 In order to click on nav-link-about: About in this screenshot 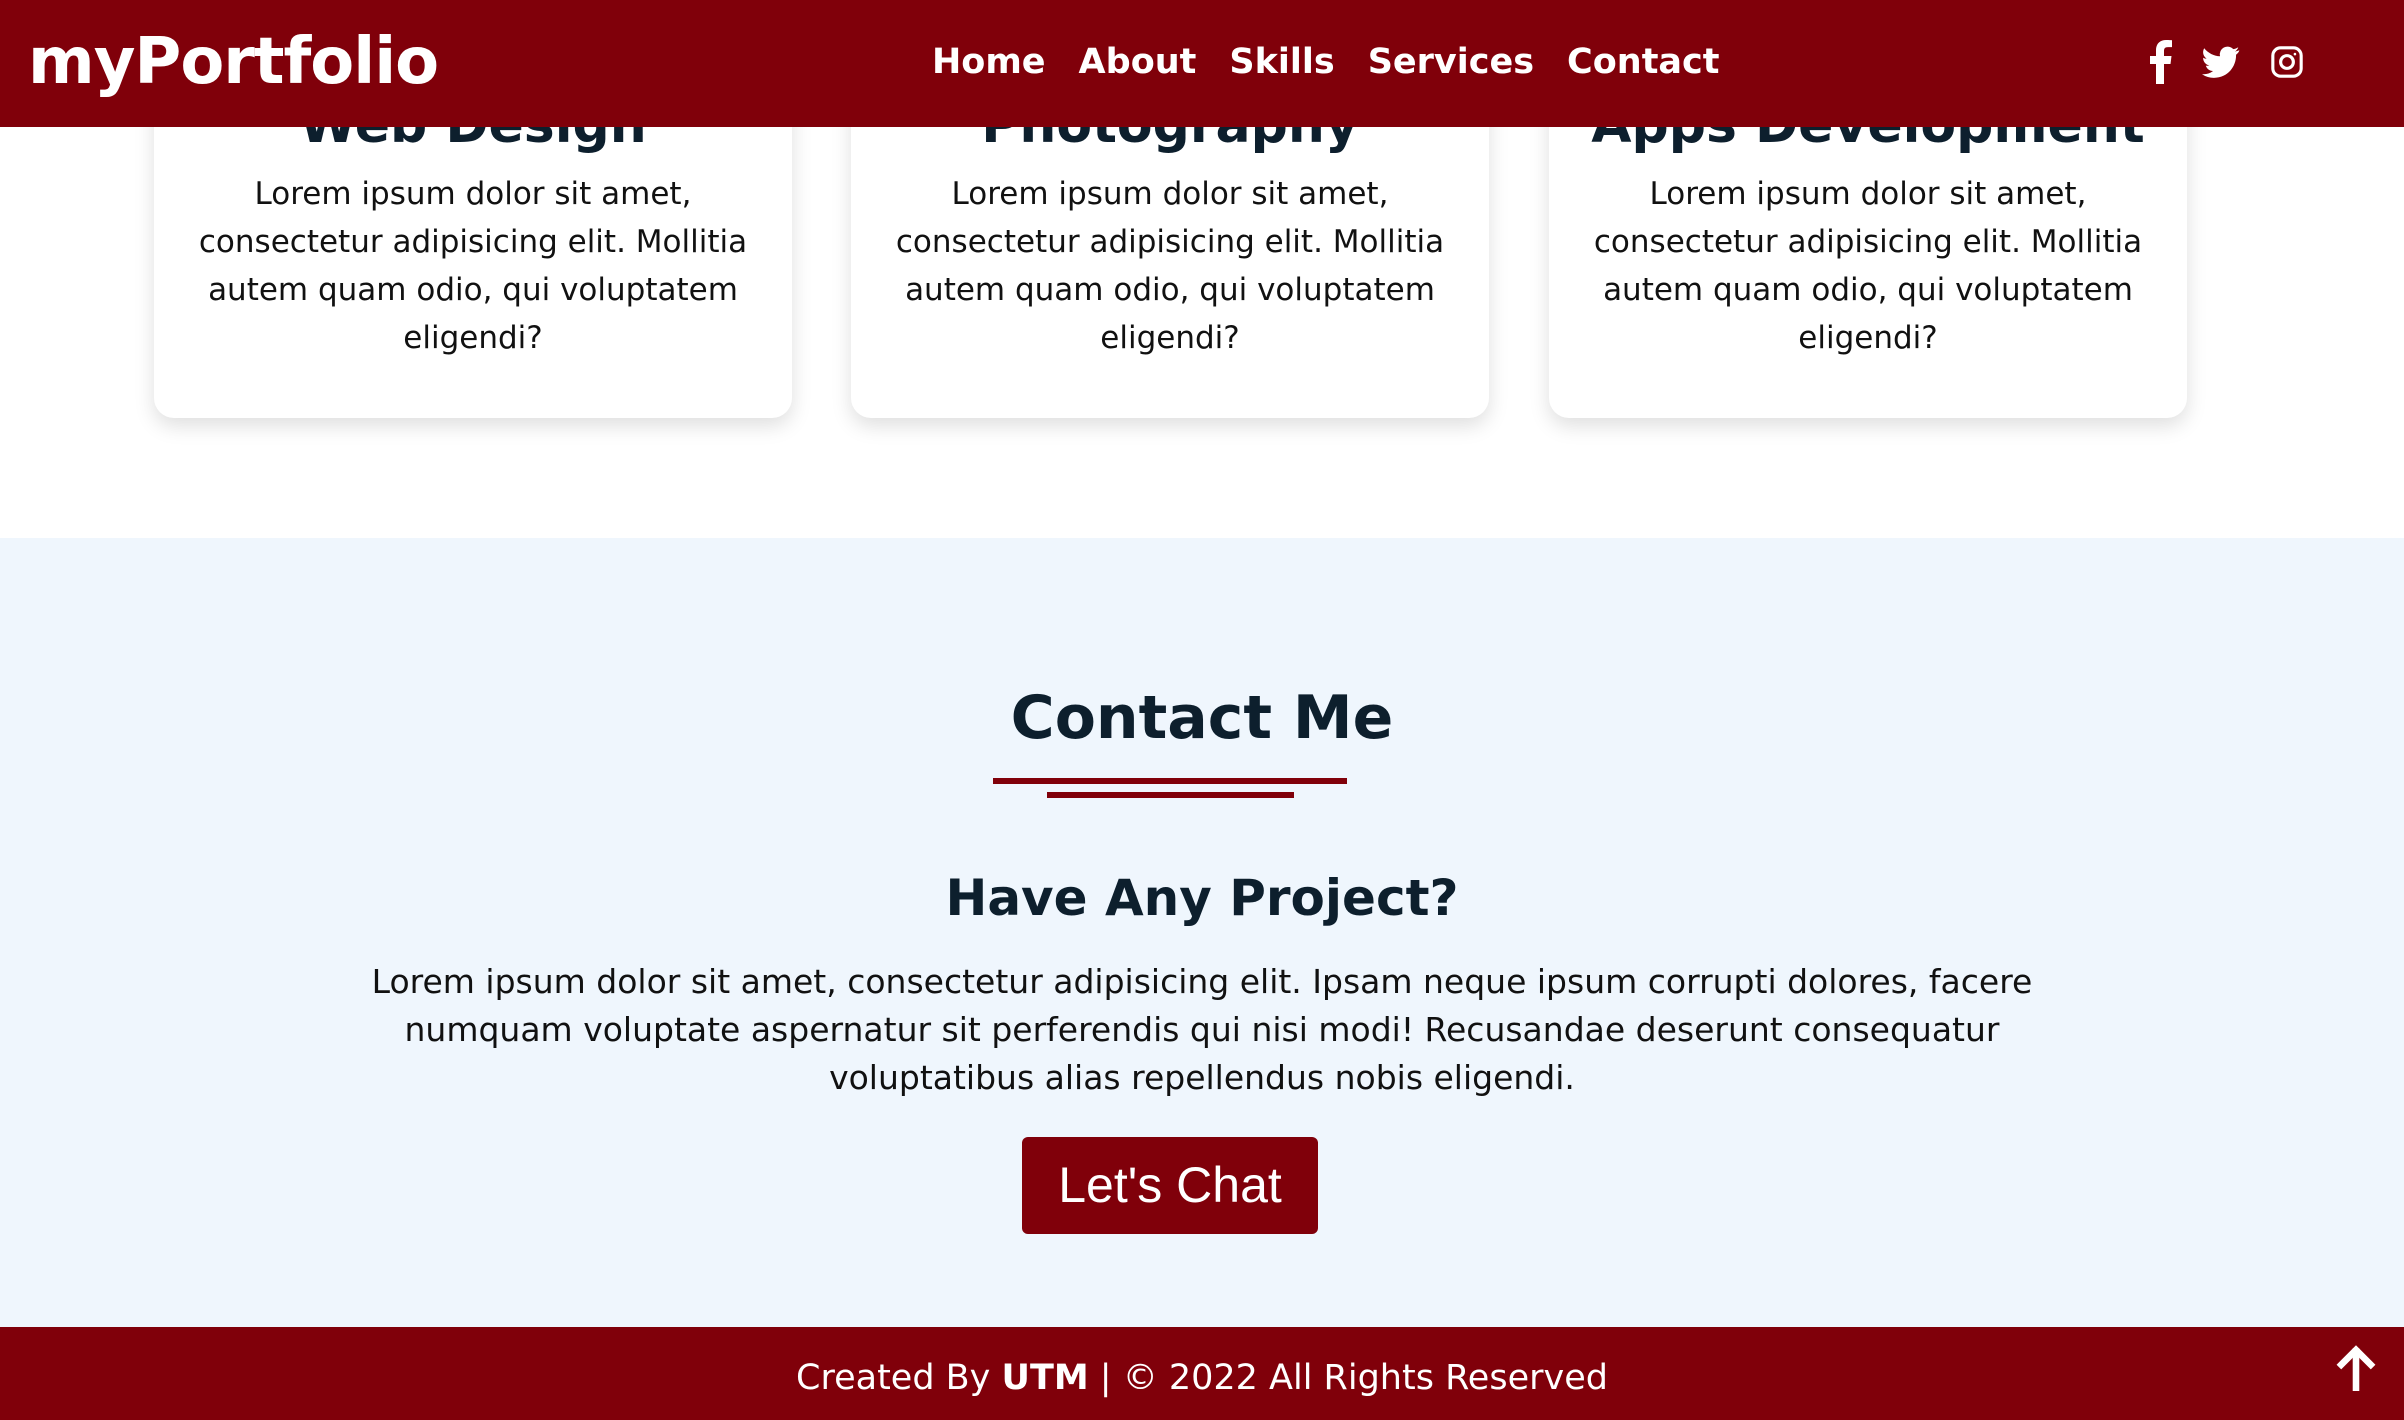, I will do `click(1138, 62)`.